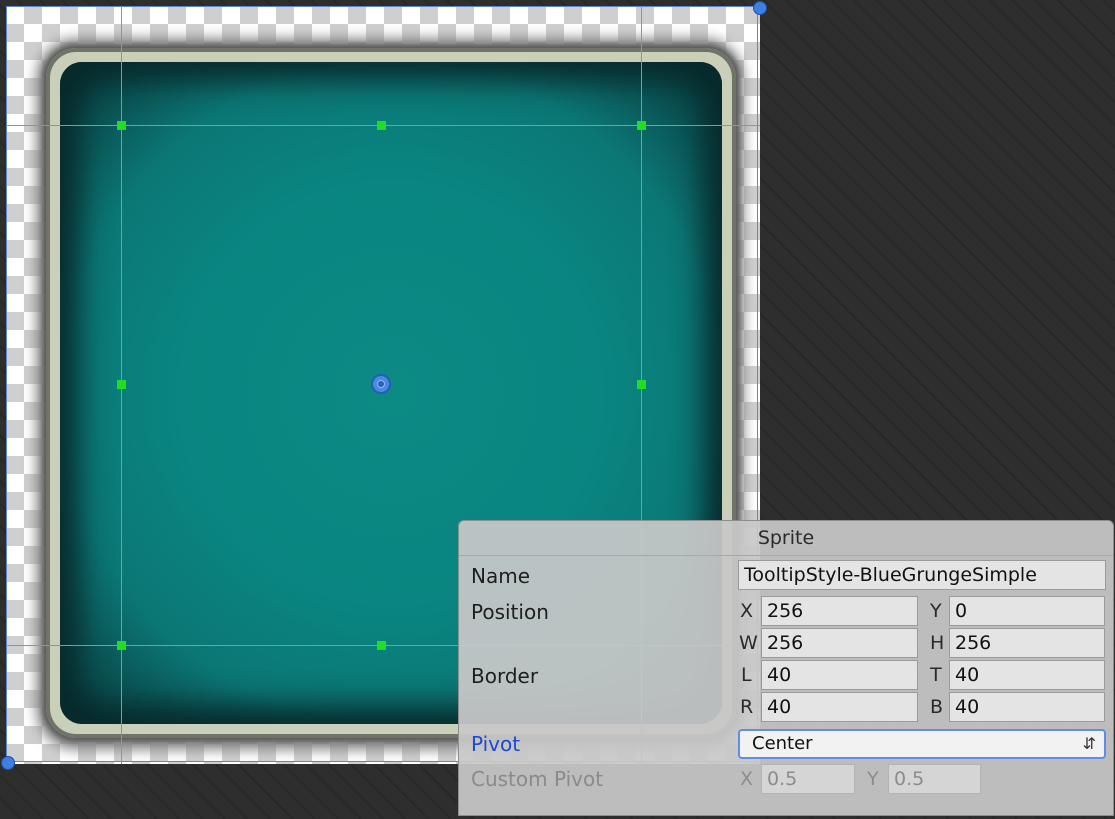  I want to click on position-label: Position, so click(510, 612).